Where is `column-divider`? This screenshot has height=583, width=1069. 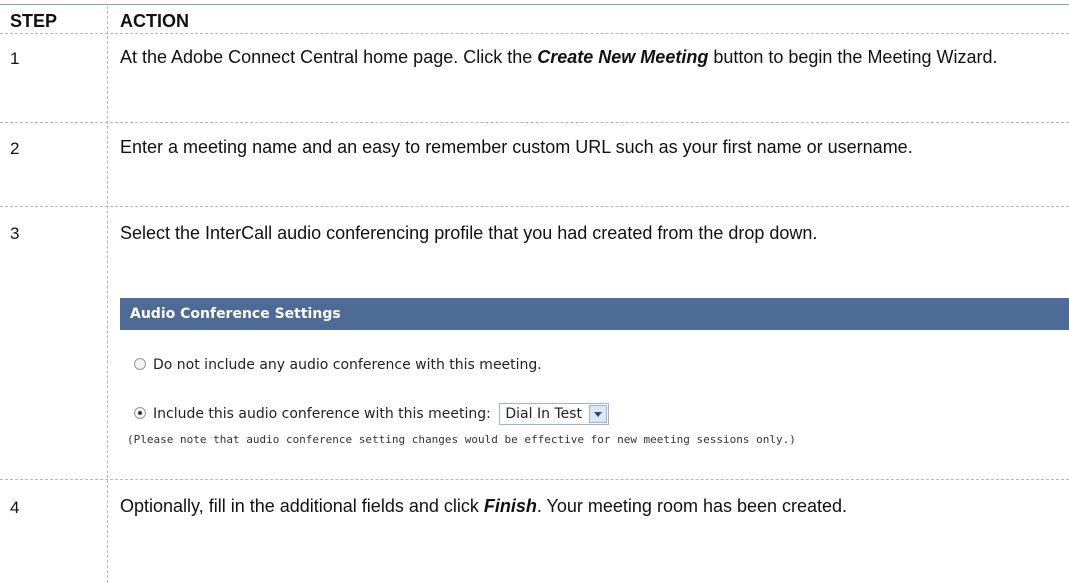 column-divider is located at coordinates (107, 294).